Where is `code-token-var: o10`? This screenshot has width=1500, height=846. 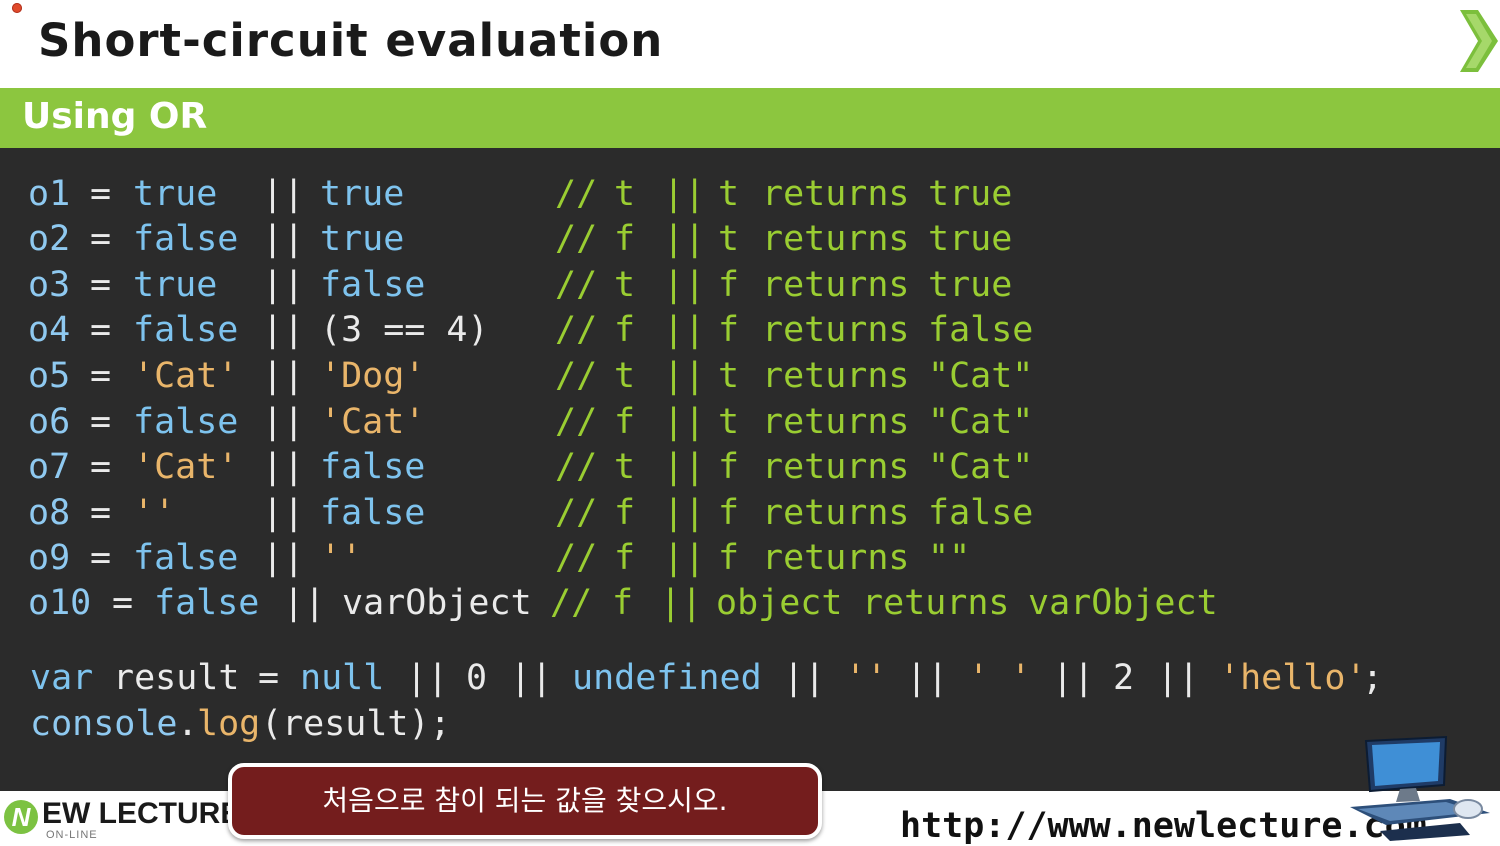
code-token-var: o10 is located at coordinates (60, 603).